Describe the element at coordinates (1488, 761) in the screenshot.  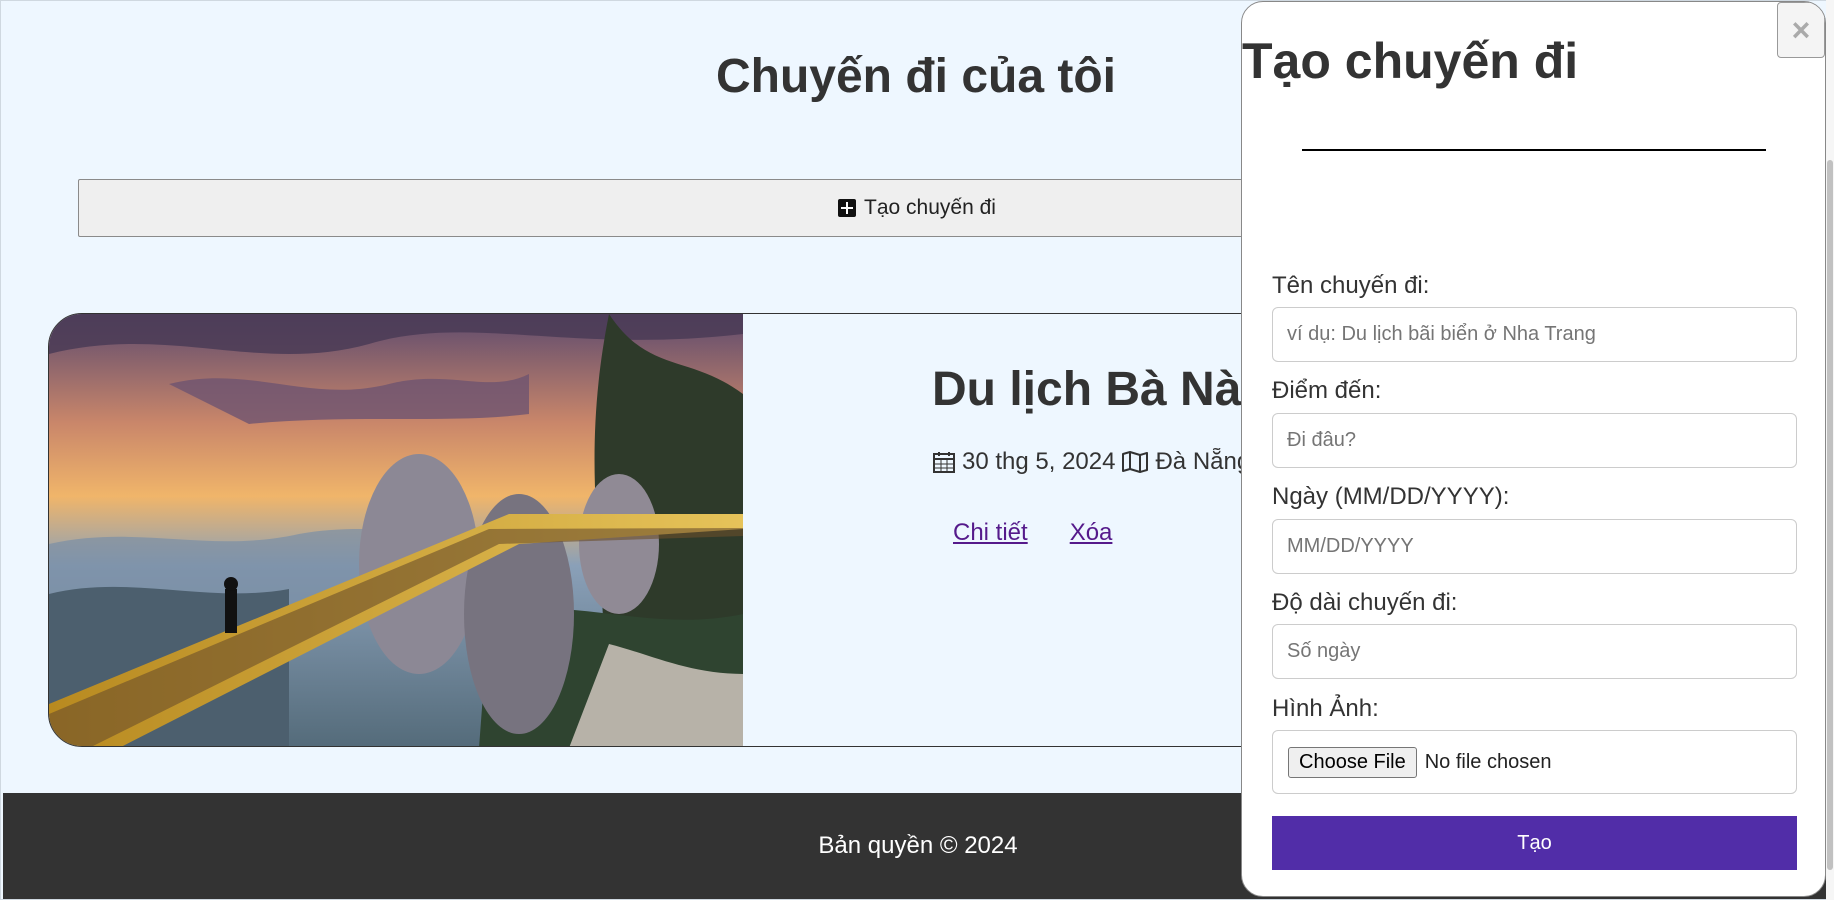
I see `file-status: No file chosen` at that location.